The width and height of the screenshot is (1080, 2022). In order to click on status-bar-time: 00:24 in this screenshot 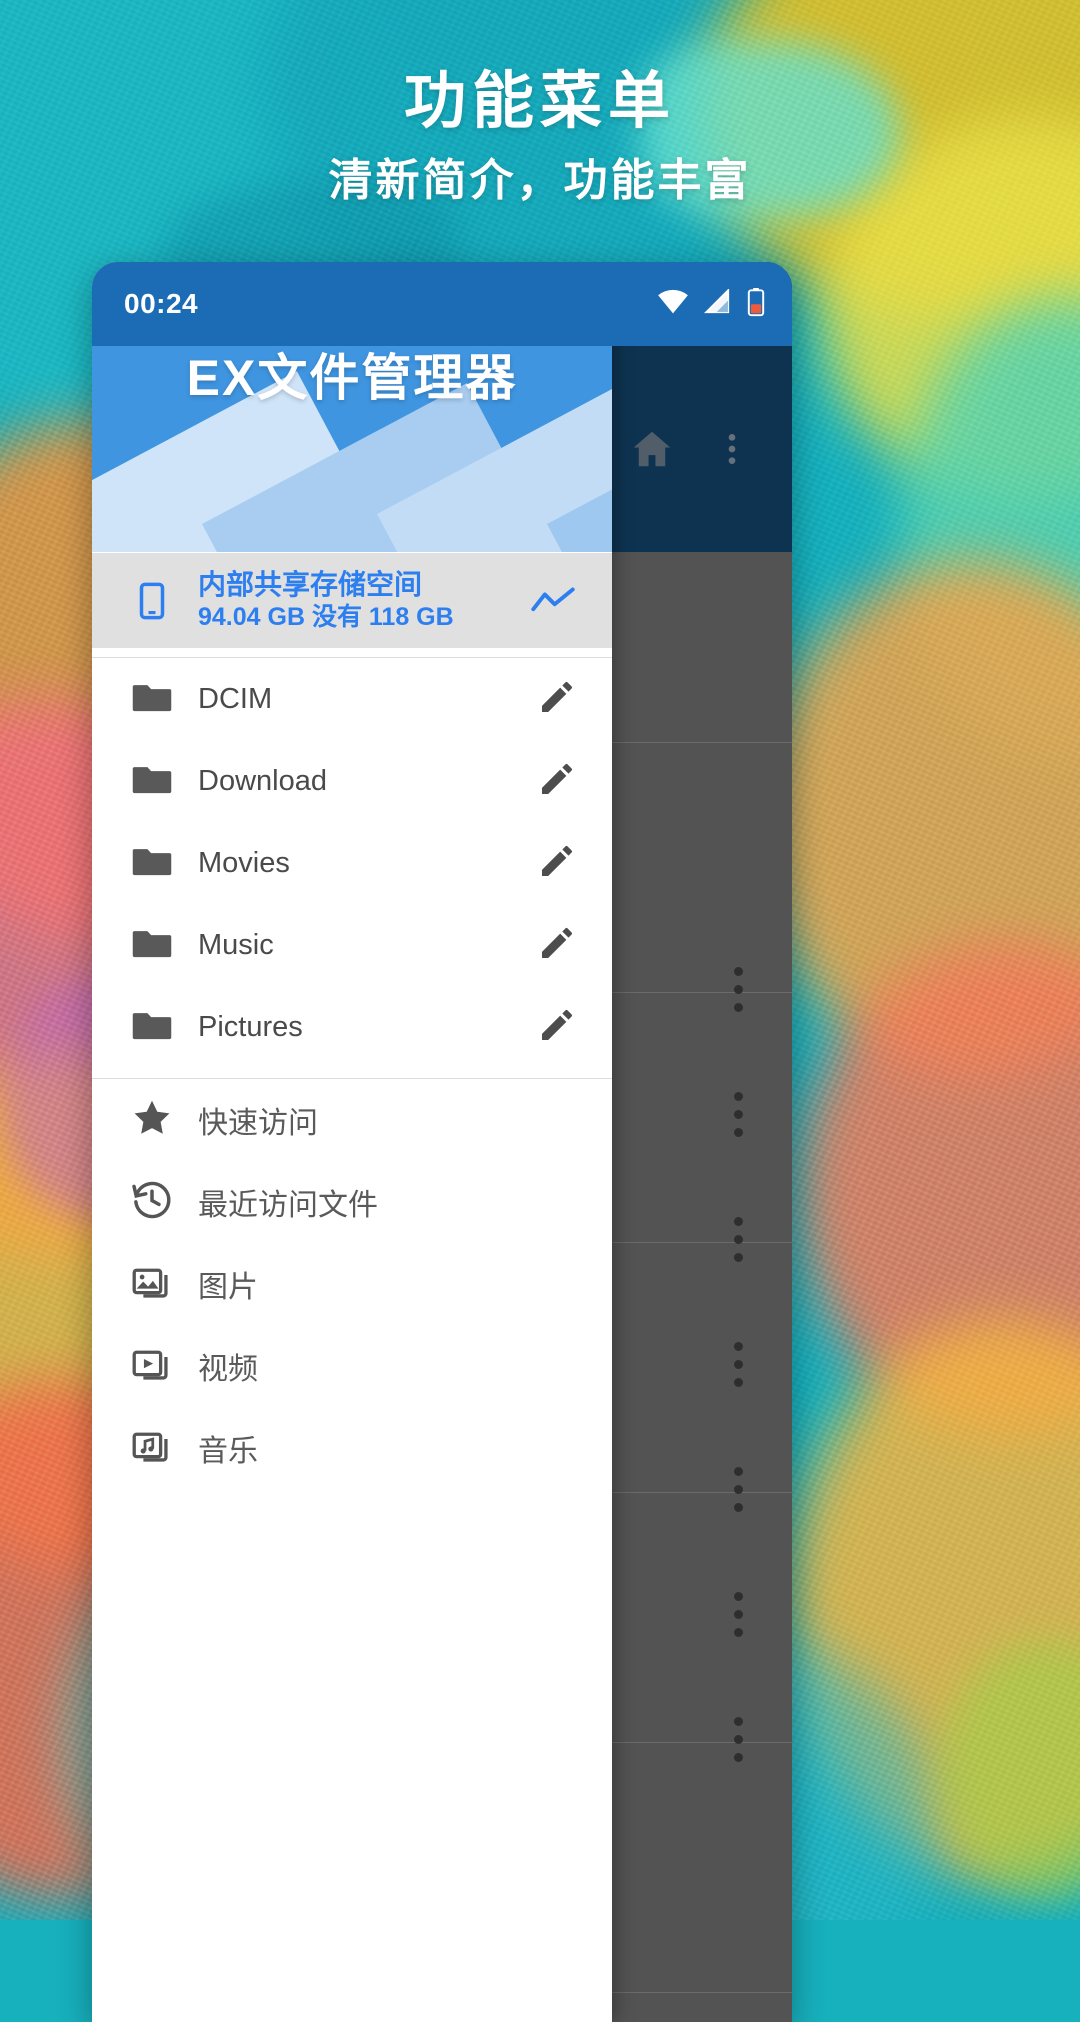, I will do `click(161, 303)`.